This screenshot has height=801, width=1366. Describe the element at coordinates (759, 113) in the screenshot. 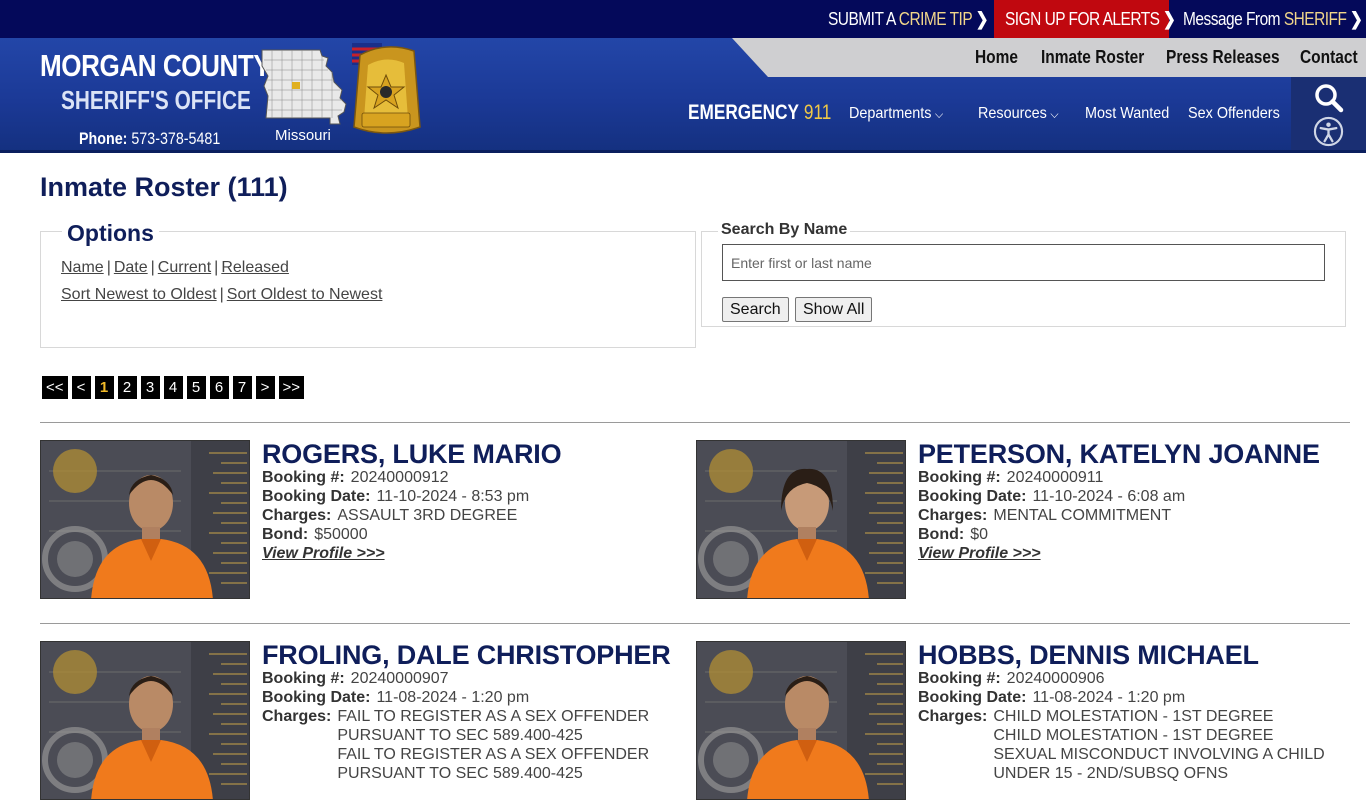

I see `emergency-number: EMERGENCY 911` at that location.